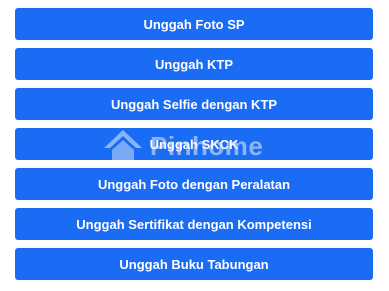 The width and height of the screenshot is (389, 291). What do you see at coordinates (194, 144) in the screenshot?
I see `upload-skck-button: Unggah SKCK` at bounding box center [194, 144].